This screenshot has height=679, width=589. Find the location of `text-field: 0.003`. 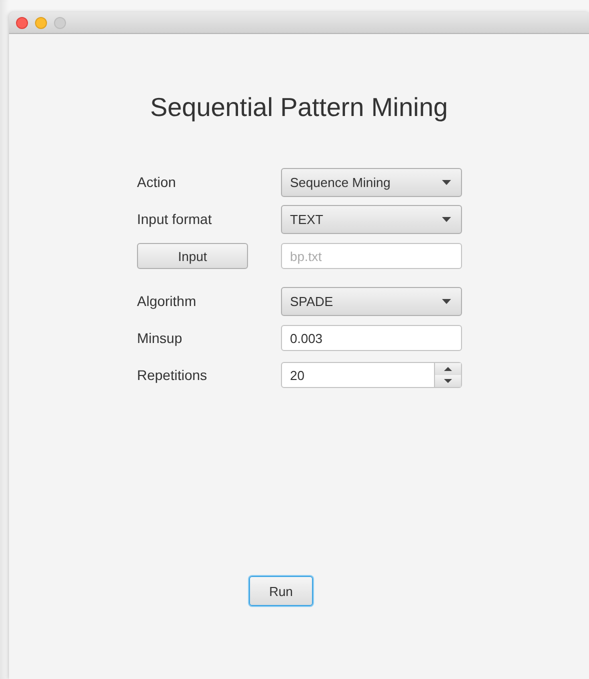

text-field: 0.003 is located at coordinates (371, 338).